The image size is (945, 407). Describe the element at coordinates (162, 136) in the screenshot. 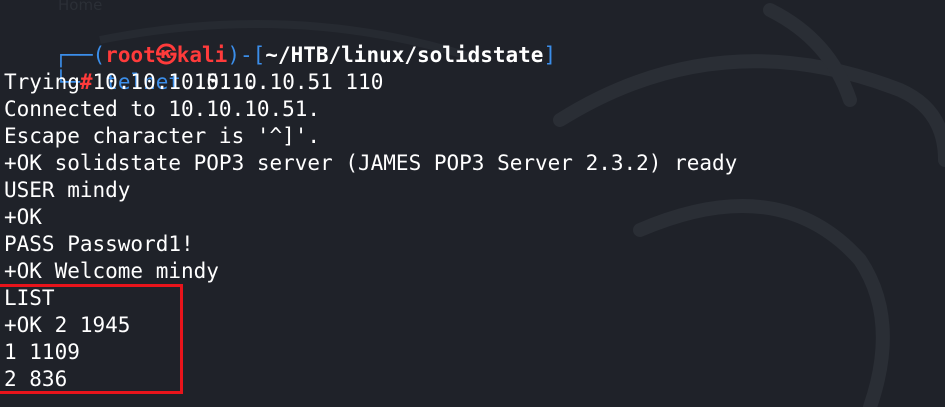

I see `output-line: Escape character is '^]'.` at that location.